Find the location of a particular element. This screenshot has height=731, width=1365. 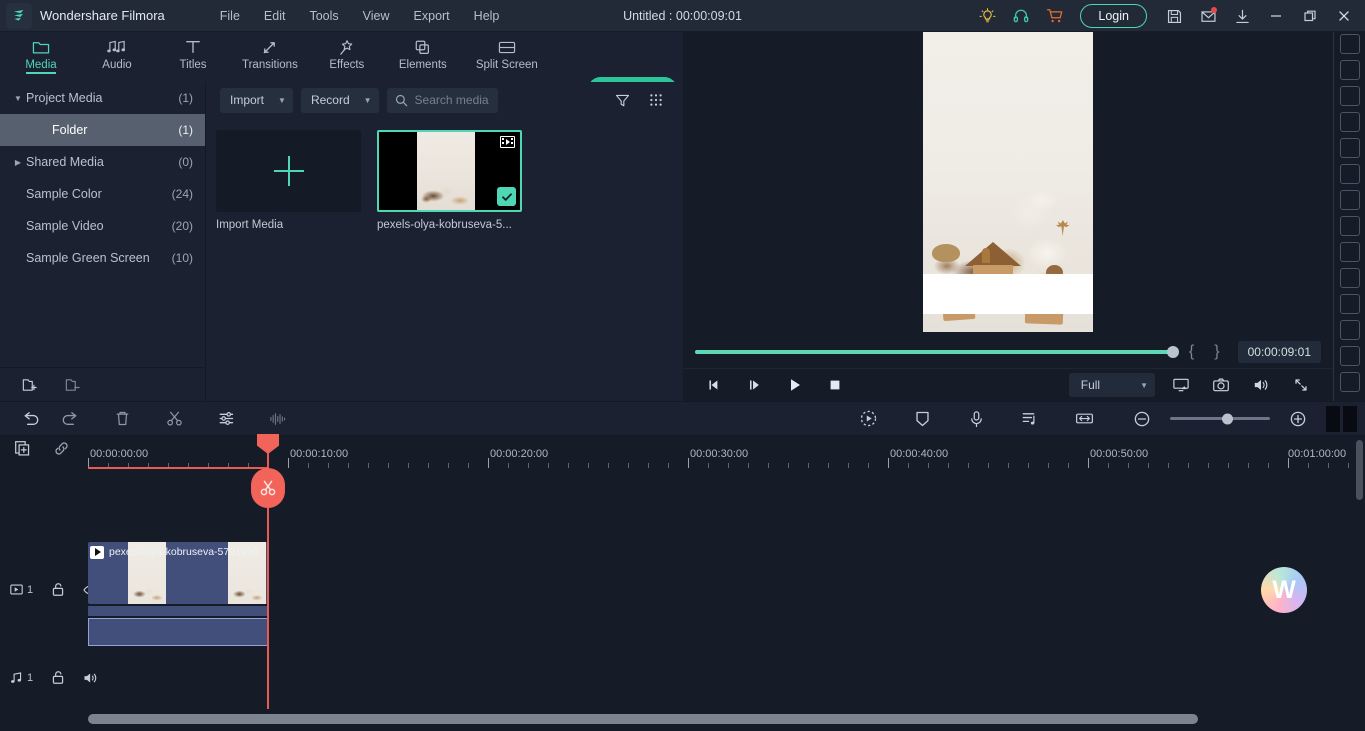

clip-audio-body is located at coordinates (178, 632).